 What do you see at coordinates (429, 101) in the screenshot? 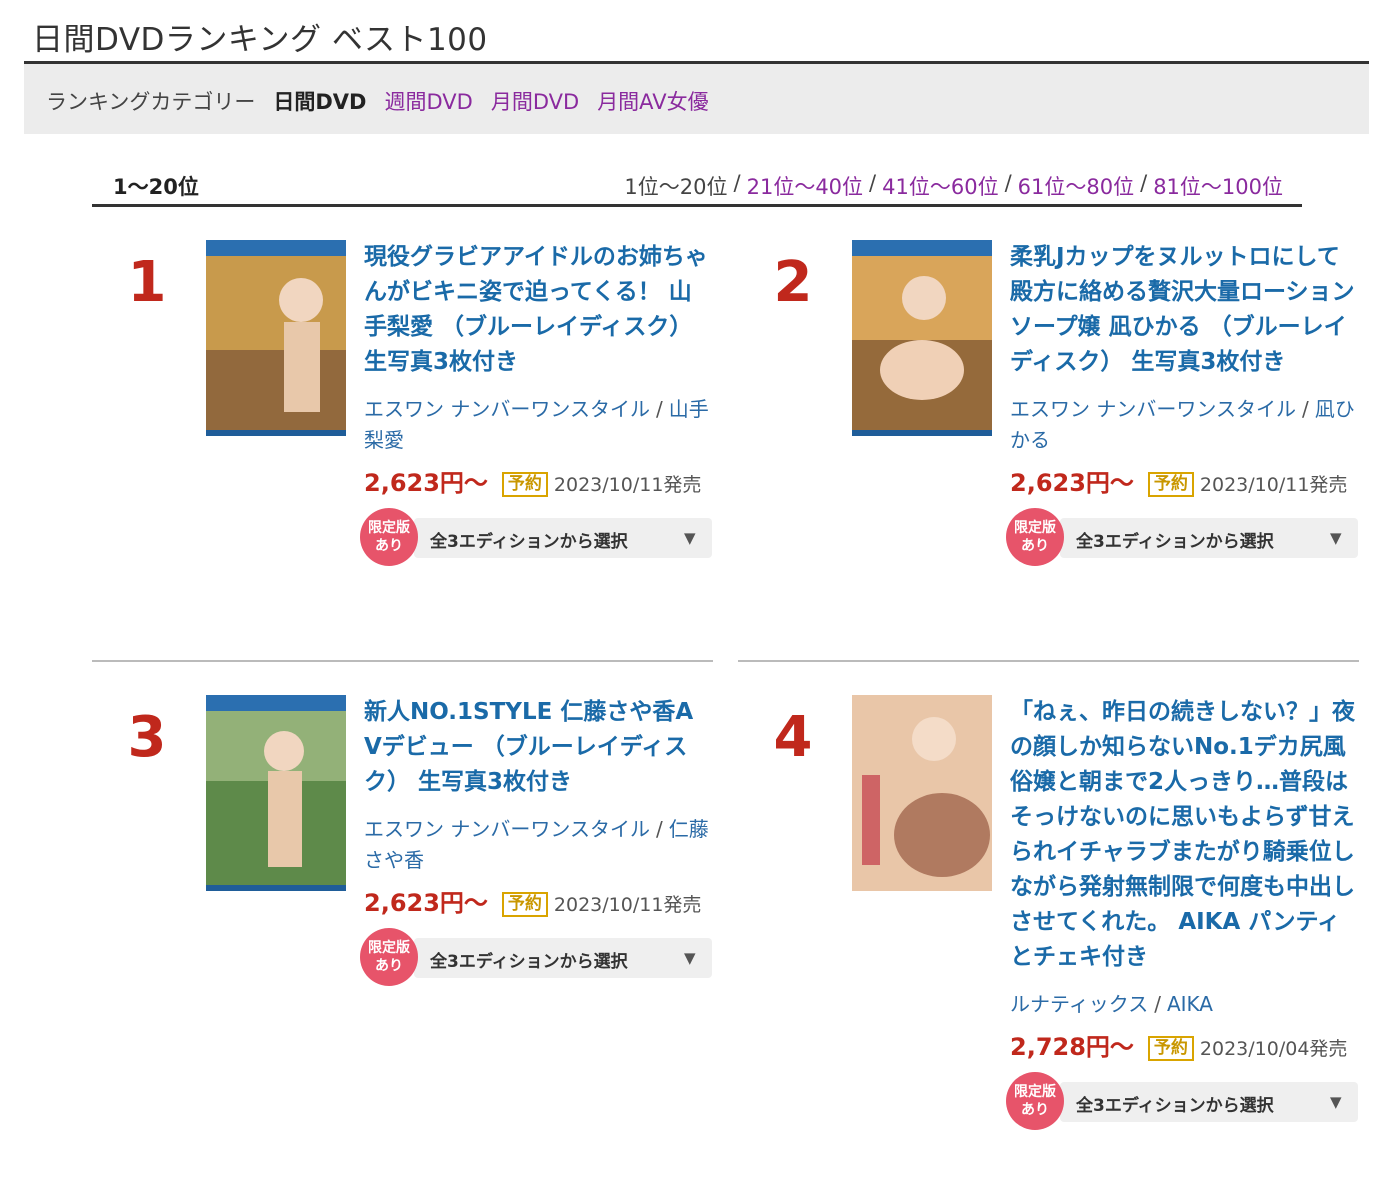
I see `category-link-weekly-dvd: 週間DVD` at bounding box center [429, 101].